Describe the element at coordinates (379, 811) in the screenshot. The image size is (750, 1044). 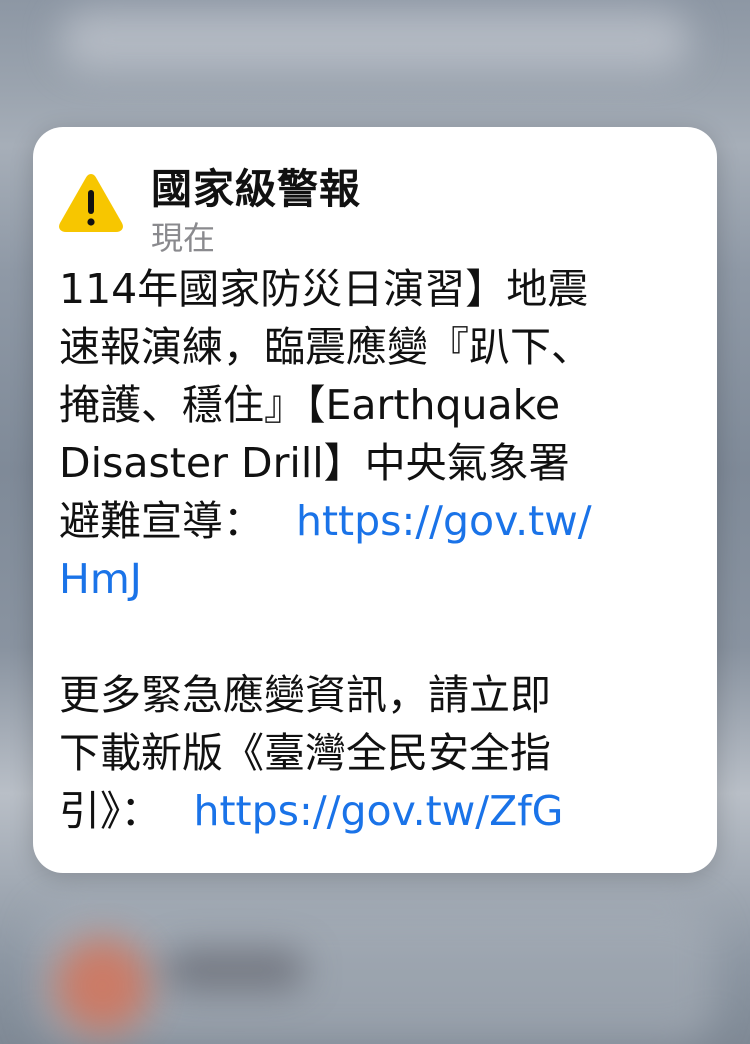
I see `safety-guide-link: https://gov.tw/ZfG` at that location.